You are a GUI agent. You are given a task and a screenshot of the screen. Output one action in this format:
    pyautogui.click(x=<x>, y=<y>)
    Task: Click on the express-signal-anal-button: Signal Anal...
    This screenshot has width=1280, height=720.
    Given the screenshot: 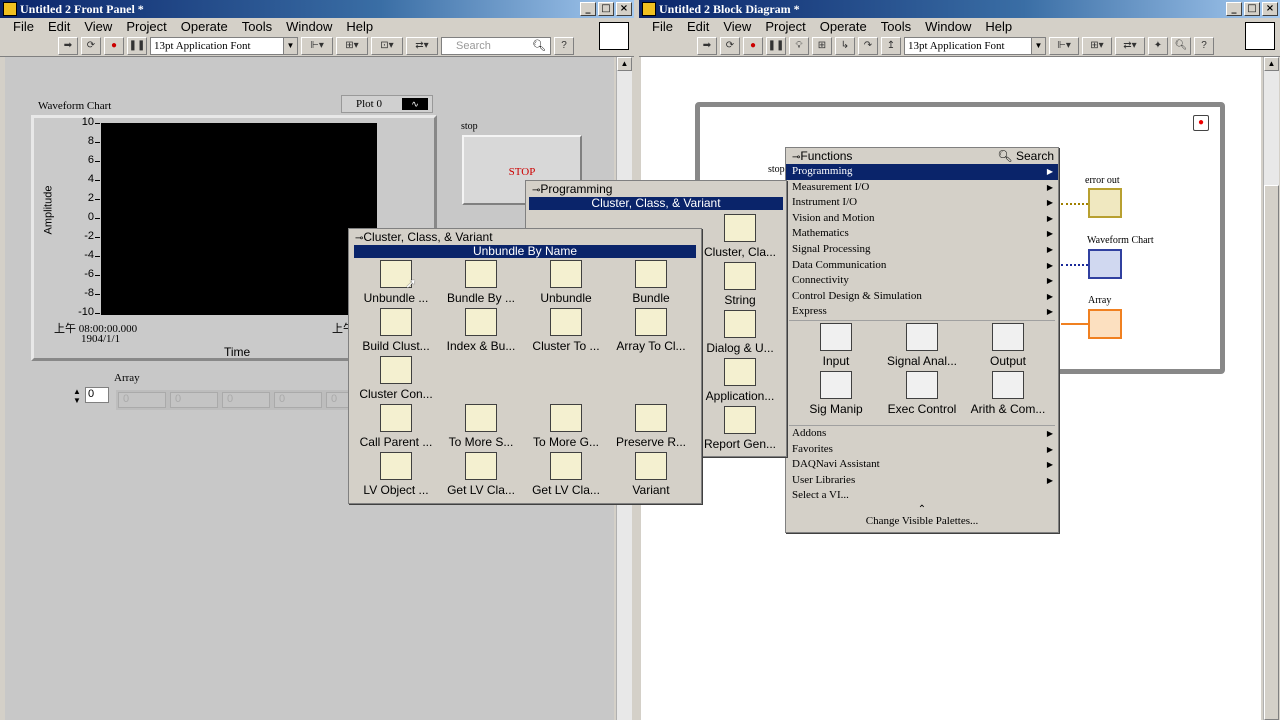 What is the action you would take?
    pyautogui.click(x=922, y=346)
    